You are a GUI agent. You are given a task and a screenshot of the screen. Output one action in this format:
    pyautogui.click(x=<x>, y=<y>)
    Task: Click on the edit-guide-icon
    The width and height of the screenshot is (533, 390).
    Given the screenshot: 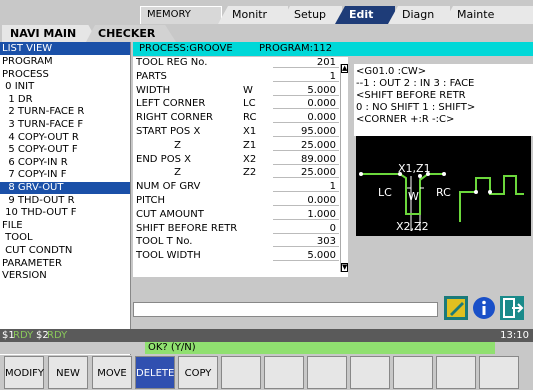 What is the action you would take?
    pyautogui.click(x=456, y=308)
    